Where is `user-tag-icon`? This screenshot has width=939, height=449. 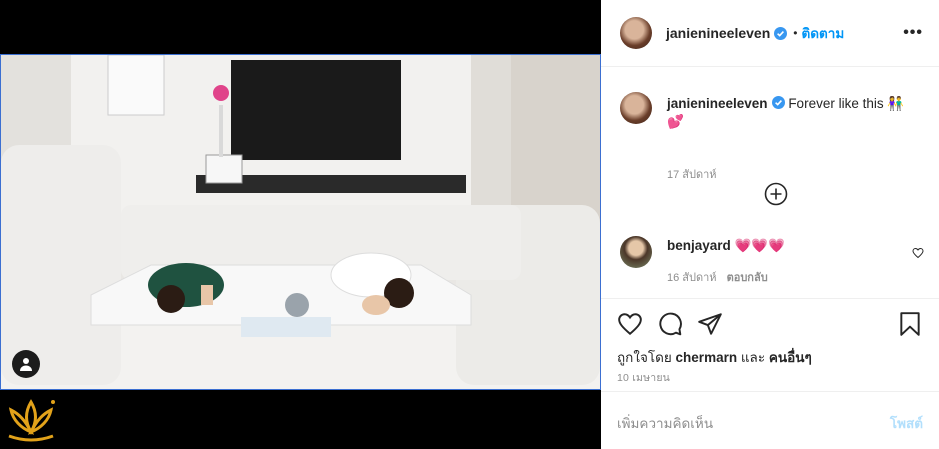
user-tag-icon is located at coordinates (26, 364).